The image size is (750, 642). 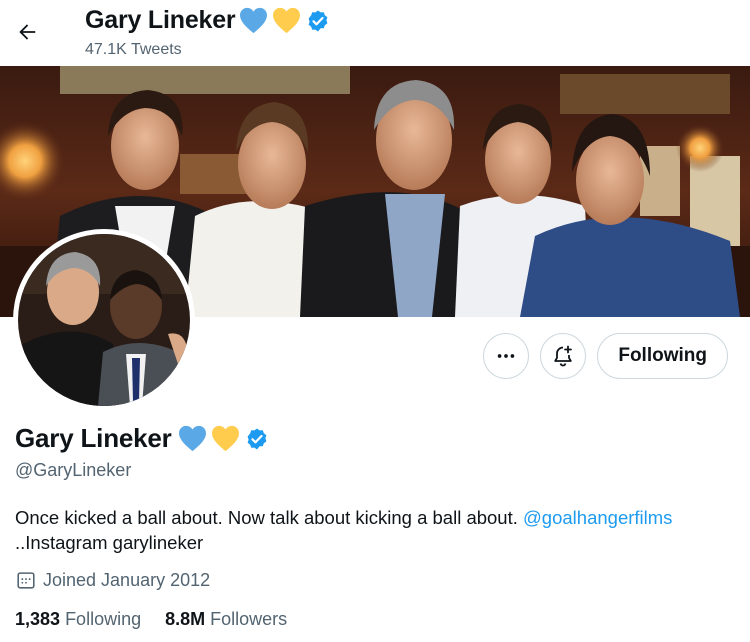 I want to click on back-button, so click(x=27, y=32).